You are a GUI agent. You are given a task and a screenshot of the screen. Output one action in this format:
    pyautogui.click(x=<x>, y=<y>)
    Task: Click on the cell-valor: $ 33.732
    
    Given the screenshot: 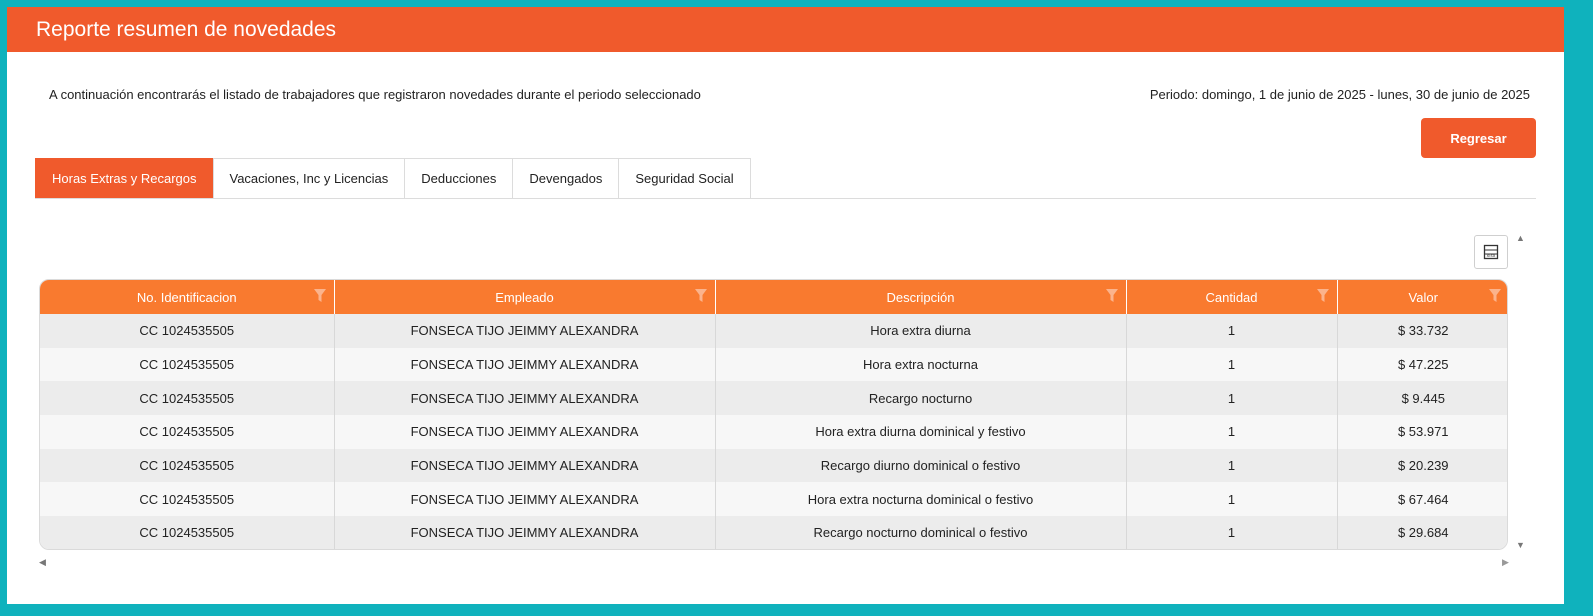 What is the action you would take?
    pyautogui.click(x=1423, y=331)
    